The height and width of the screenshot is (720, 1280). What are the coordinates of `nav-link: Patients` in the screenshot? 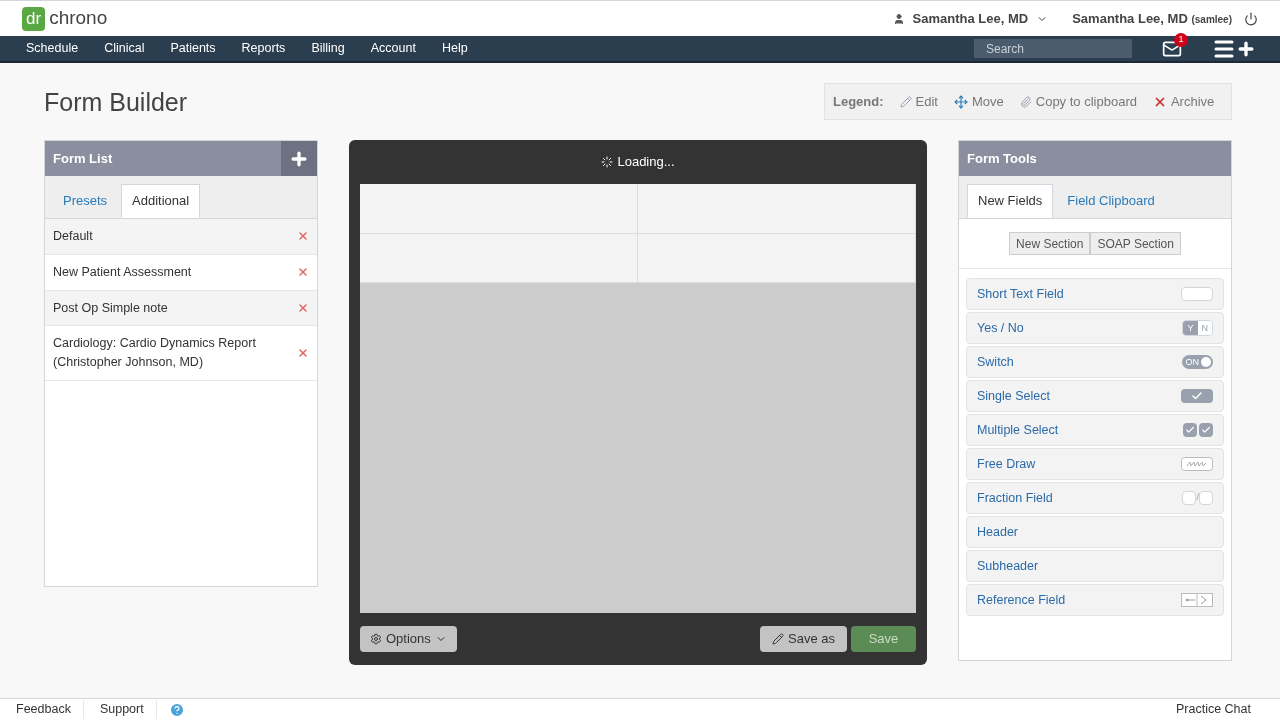 It's located at (193, 48).